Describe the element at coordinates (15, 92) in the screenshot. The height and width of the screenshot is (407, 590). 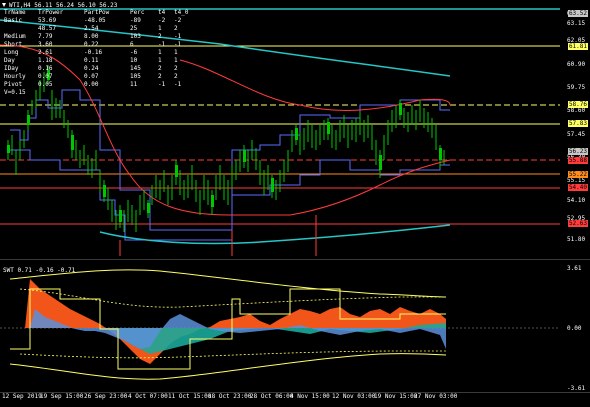
I see `table-extra: V=0.15` at that location.